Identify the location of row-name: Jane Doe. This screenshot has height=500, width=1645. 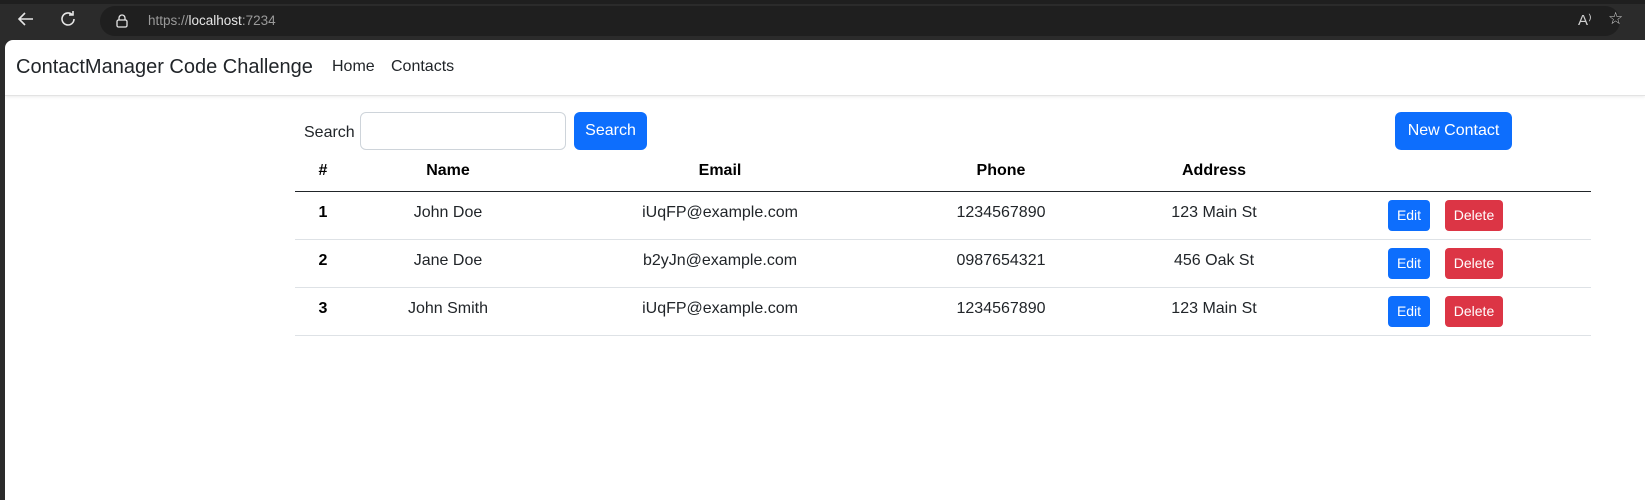
(448, 260).